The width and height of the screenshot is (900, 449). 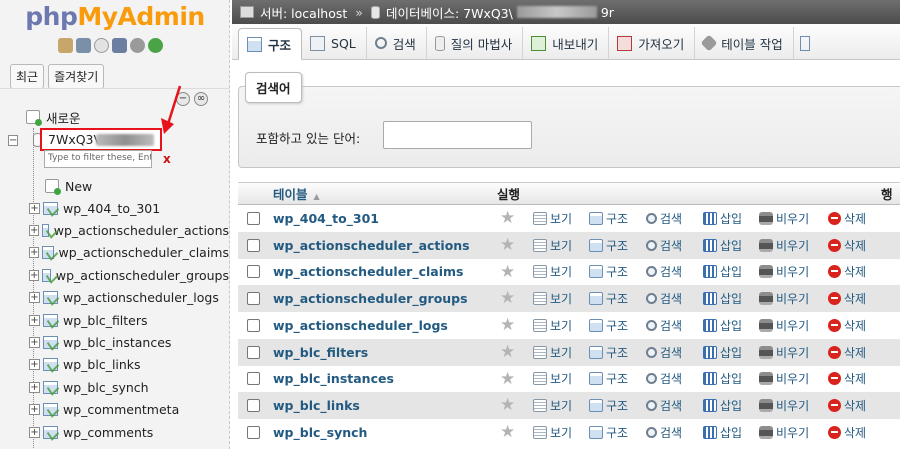 What do you see at coordinates (129, 365) in the screenshot?
I see `nav-table-item: + wp_blc_links` at bounding box center [129, 365].